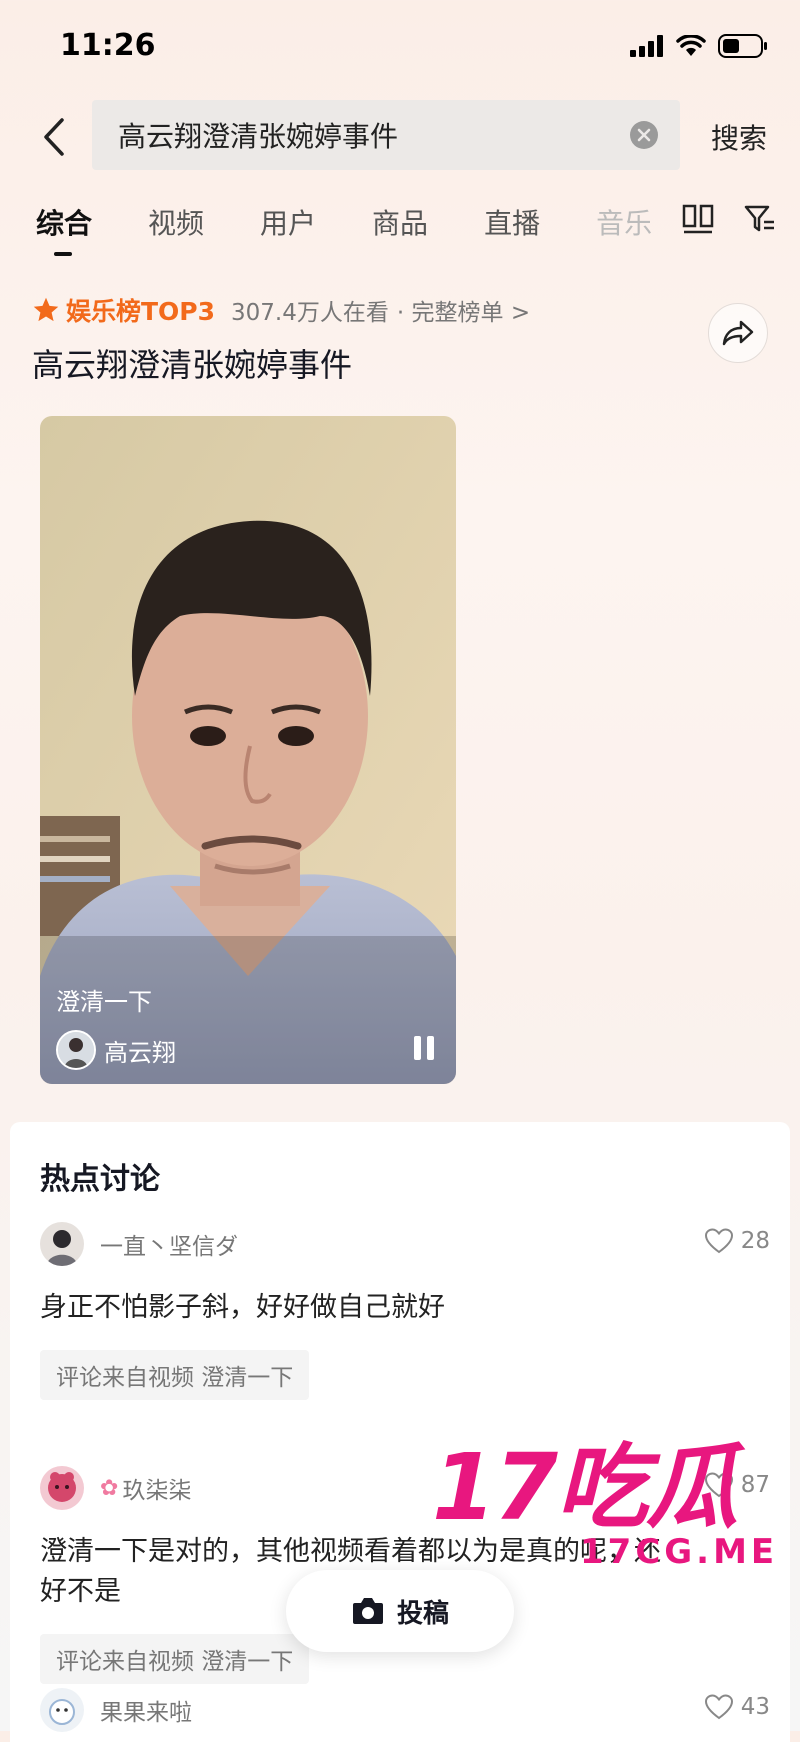 This screenshot has height=1742, width=800. What do you see at coordinates (242, 1307) in the screenshot?
I see `comment-text: 身正不怕影子斜，好好做自己就好` at bounding box center [242, 1307].